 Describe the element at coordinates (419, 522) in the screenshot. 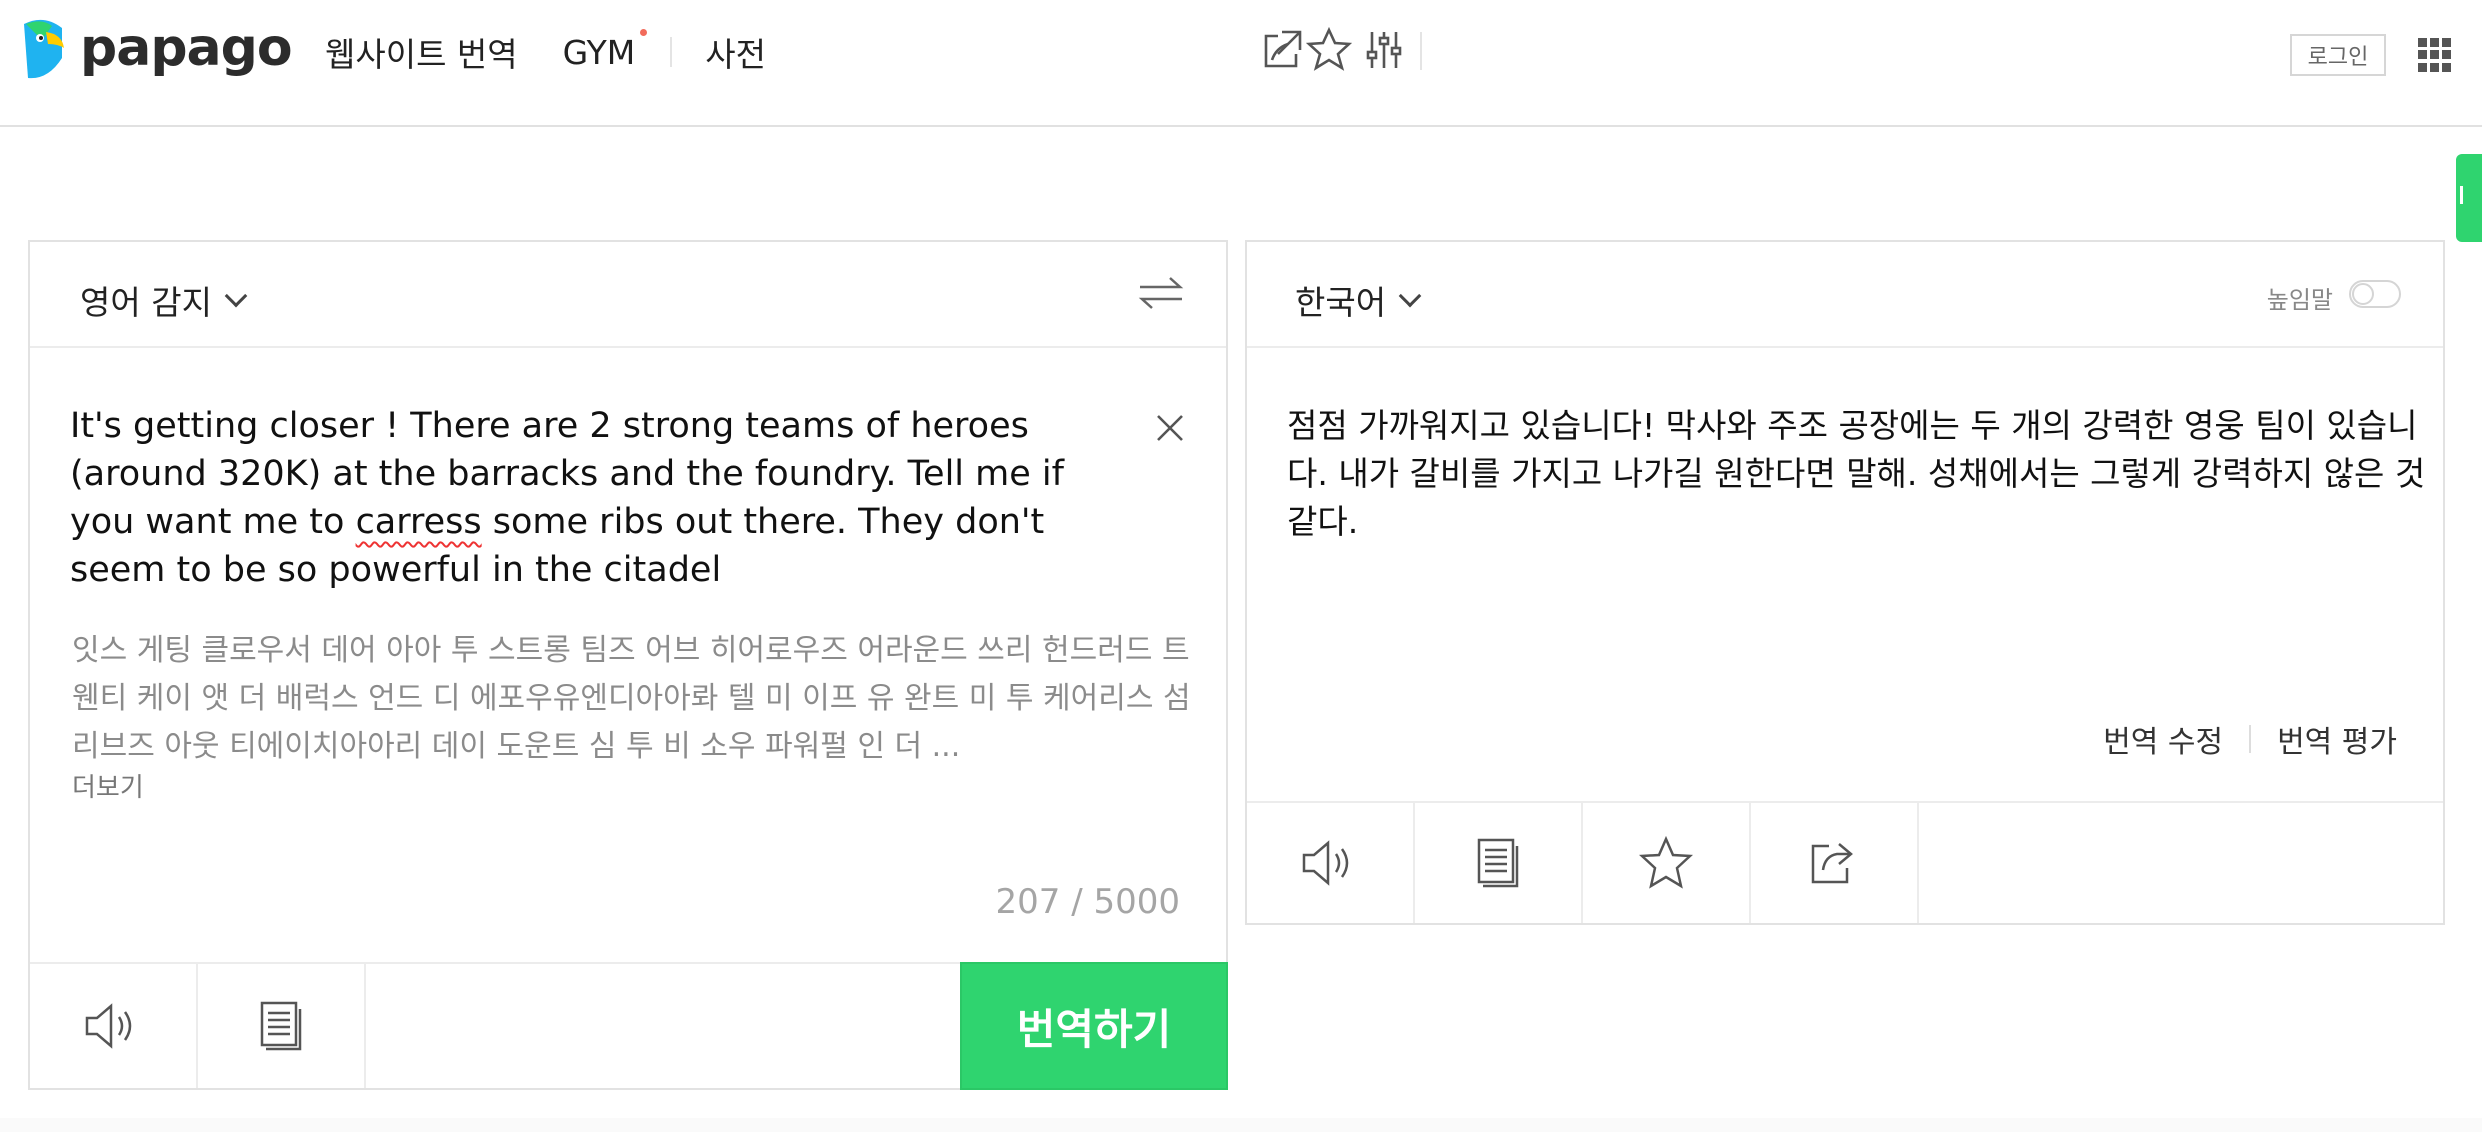

I see `misspelled-word: carress` at that location.